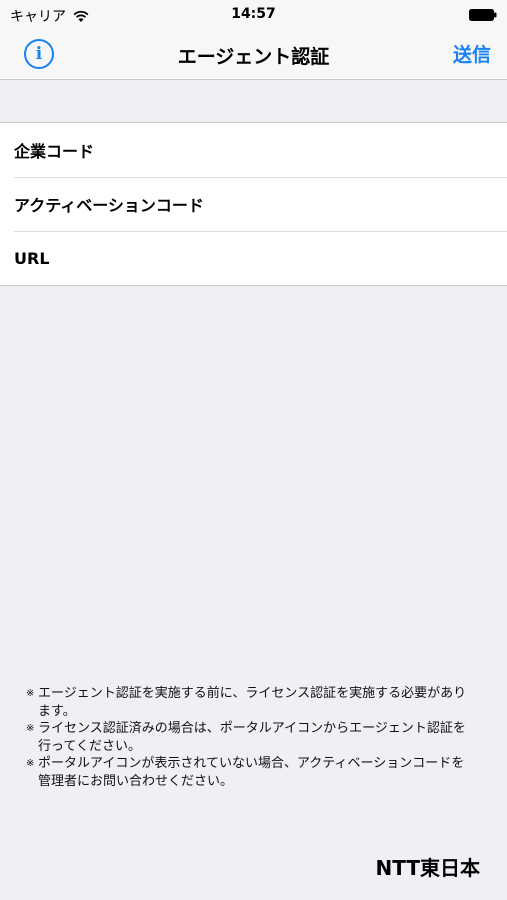 The image size is (507, 900). I want to click on note-item: ※ エージェント認証を実施する前に、ライセンス認証を実施する必要があります。, so click(251, 702).